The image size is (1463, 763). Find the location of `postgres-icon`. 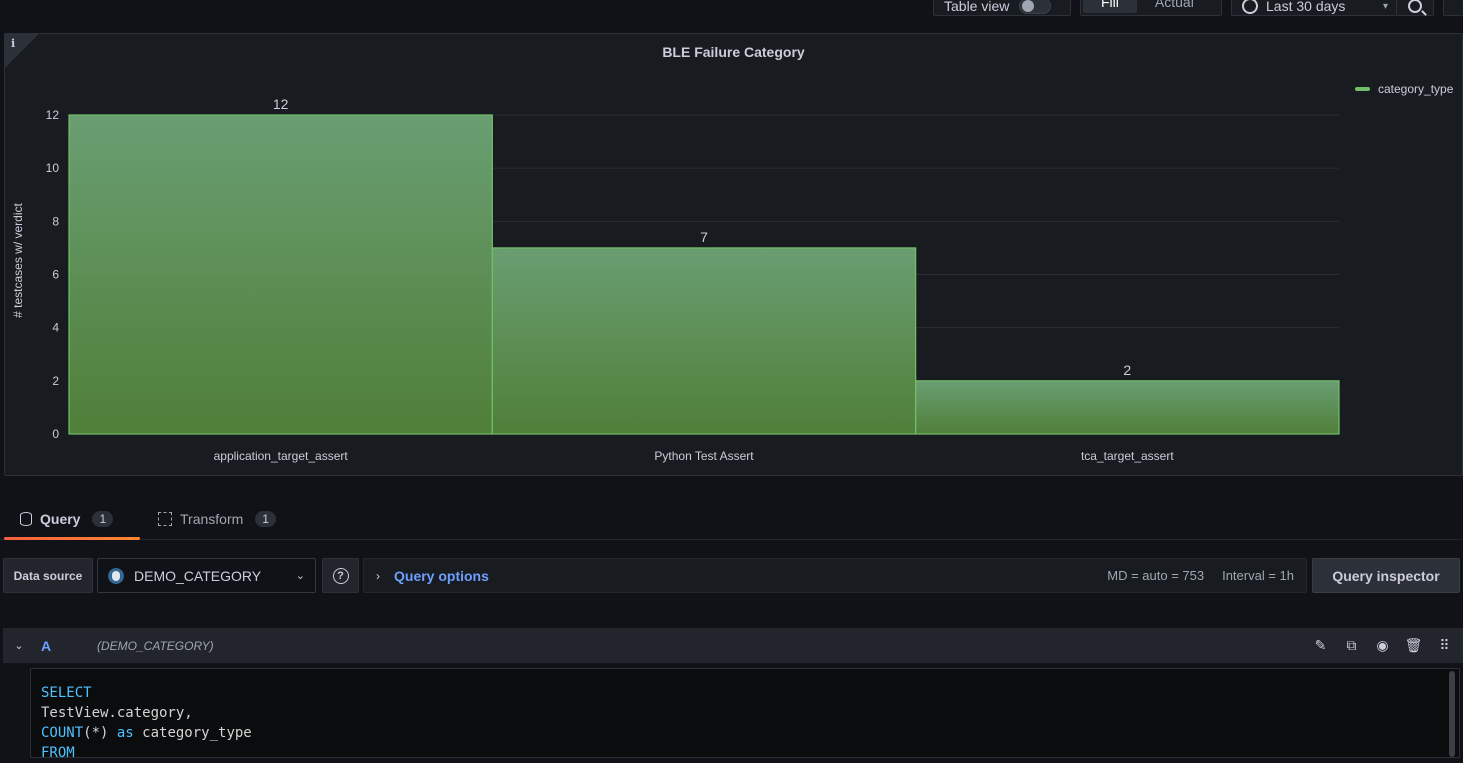

postgres-icon is located at coordinates (116, 575).